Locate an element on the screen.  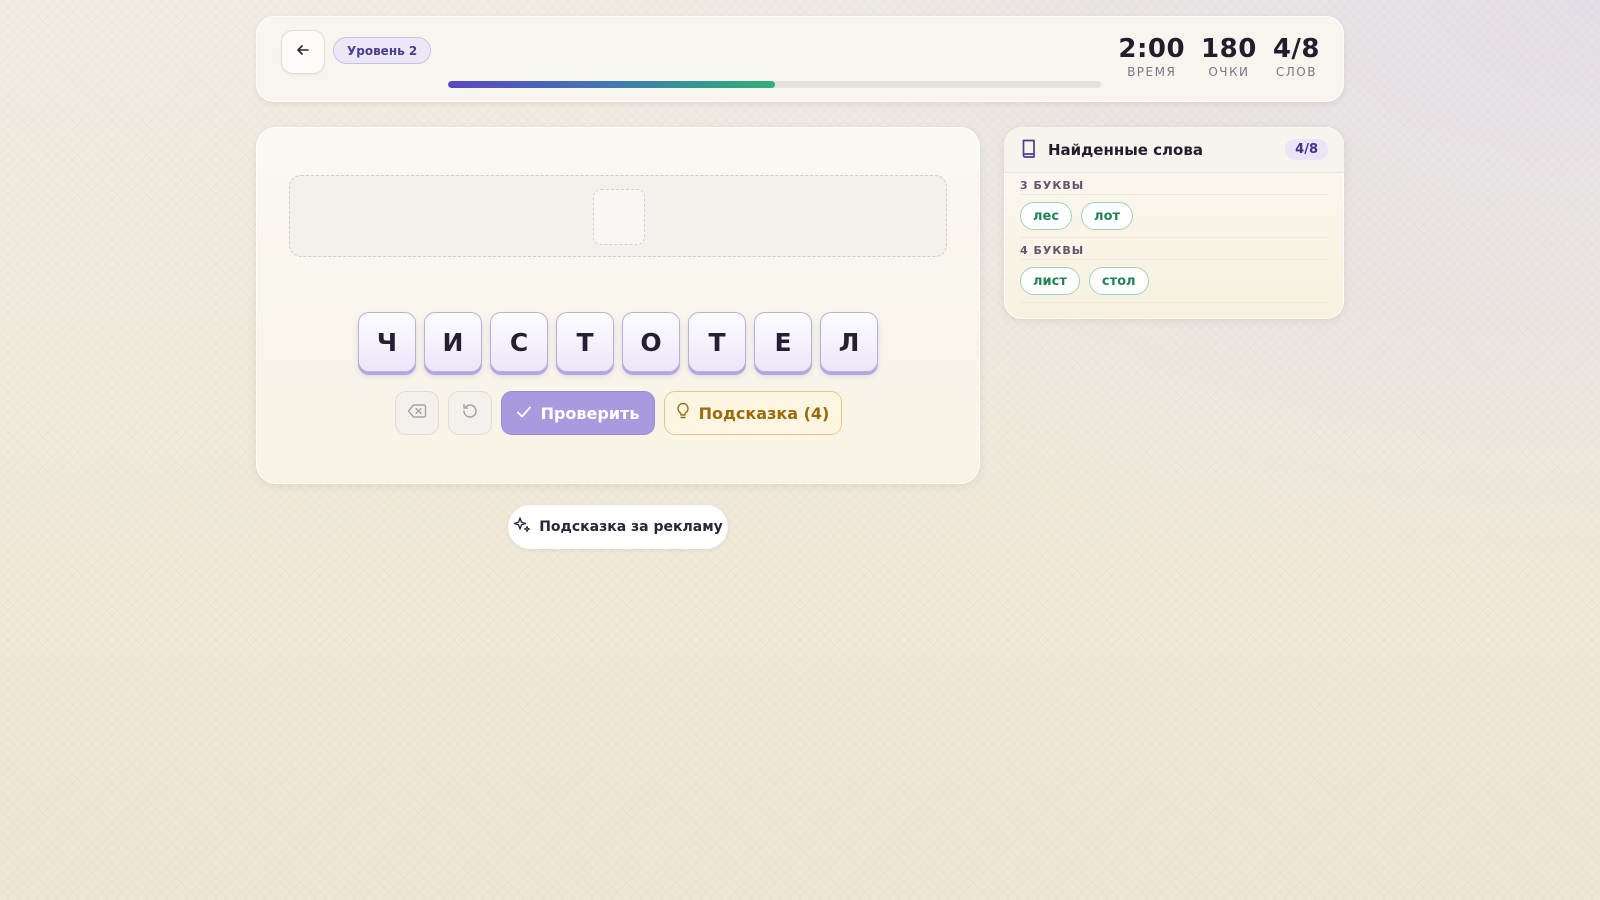
stat-words: 4/8 СЛОВ is located at coordinates (1296, 56).